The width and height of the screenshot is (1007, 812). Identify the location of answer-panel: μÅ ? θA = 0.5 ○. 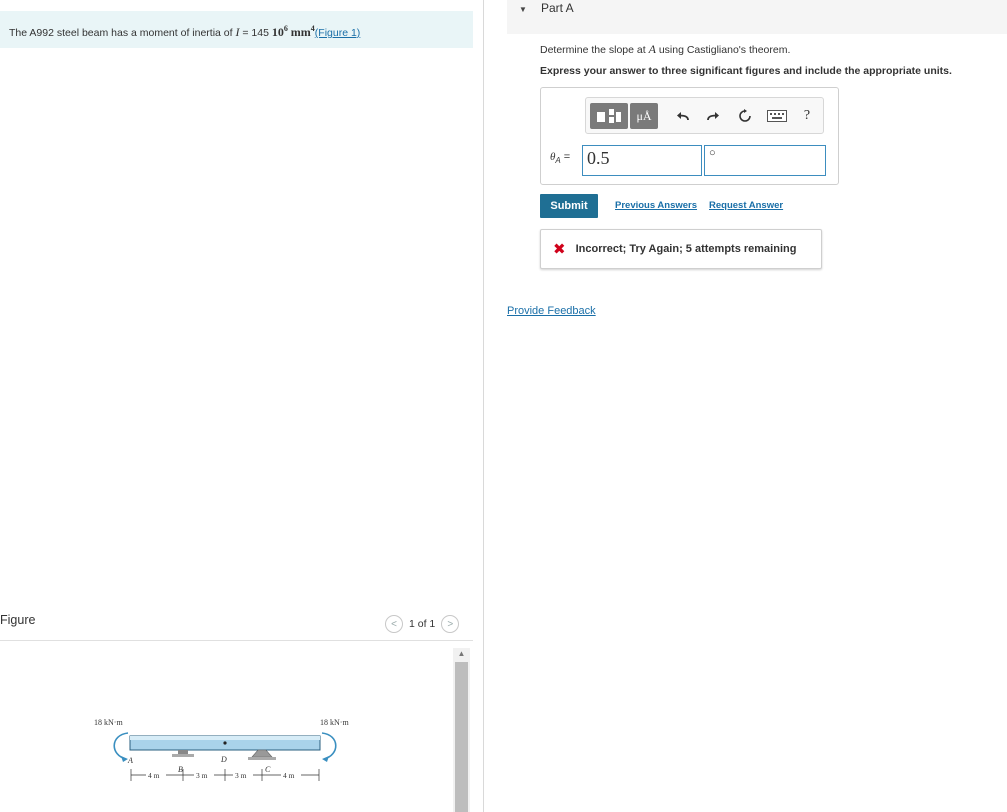
(689, 136).